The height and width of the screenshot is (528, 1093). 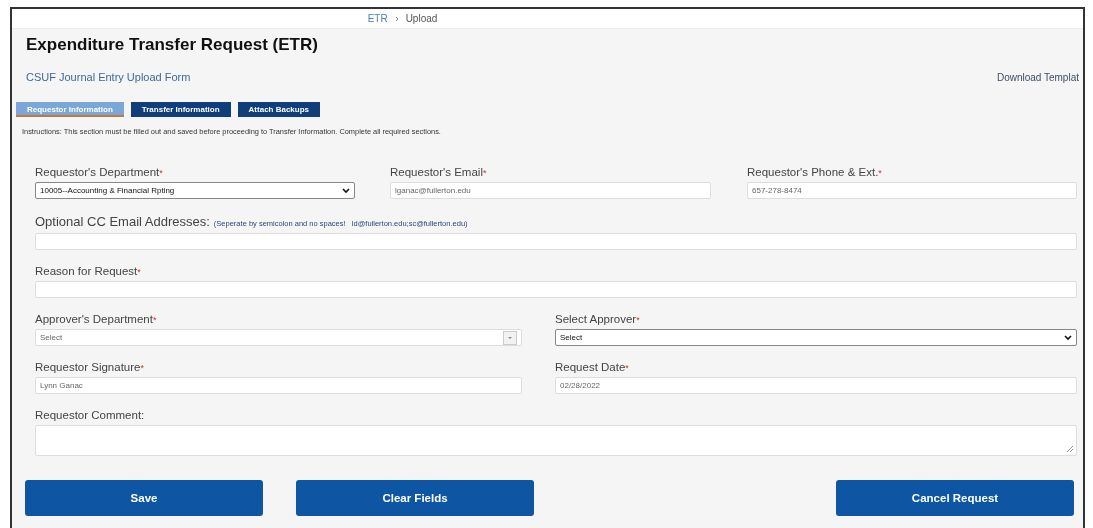 I want to click on input-field: 02/28/2022, so click(x=816, y=385).